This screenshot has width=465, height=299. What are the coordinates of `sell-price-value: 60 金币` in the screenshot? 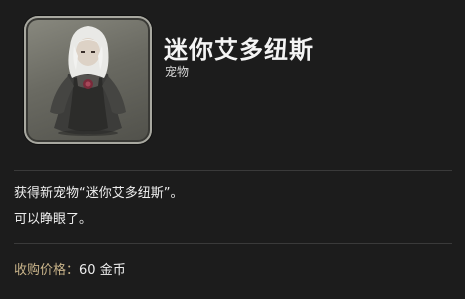 It's located at (102, 270).